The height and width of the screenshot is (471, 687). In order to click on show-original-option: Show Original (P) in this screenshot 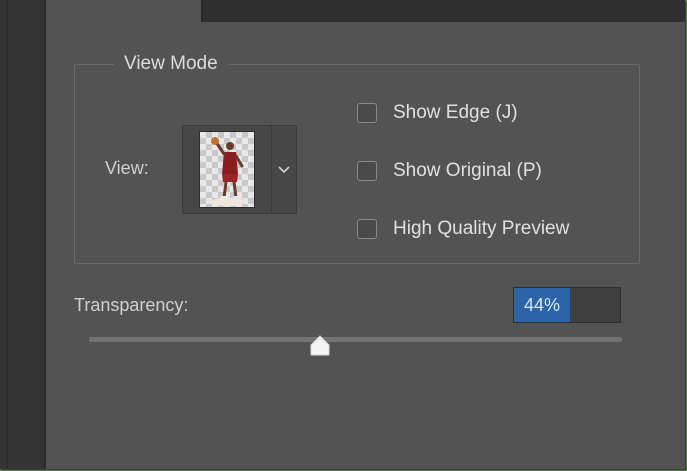, I will do `click(449, 171)`.